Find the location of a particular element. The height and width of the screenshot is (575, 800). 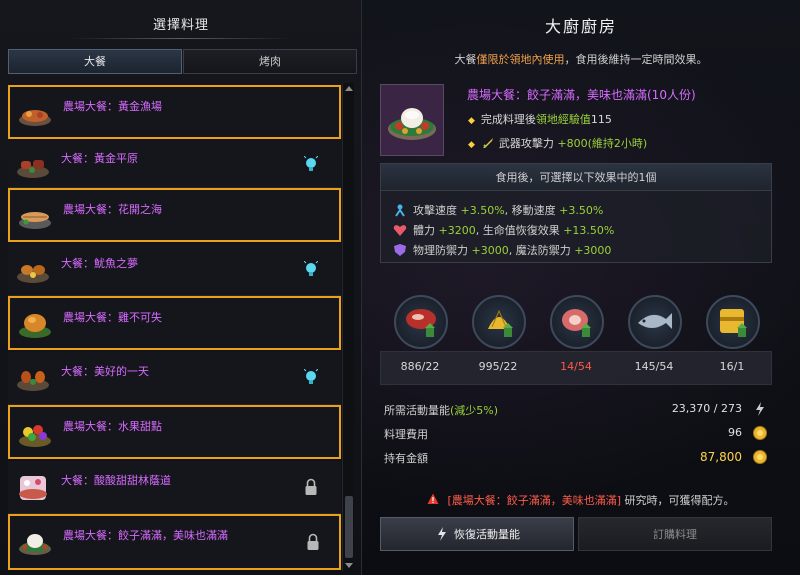

scroll-up-arrow-icon is located at coordinates (349, 89).